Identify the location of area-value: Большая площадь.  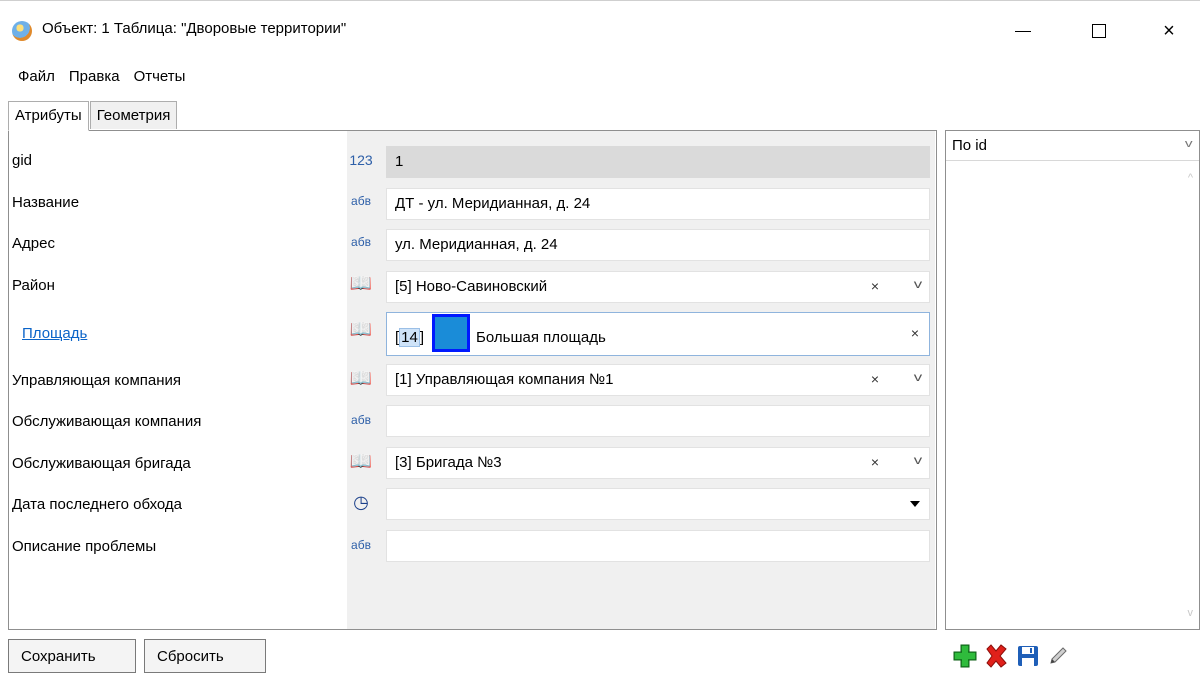
(541, 337).